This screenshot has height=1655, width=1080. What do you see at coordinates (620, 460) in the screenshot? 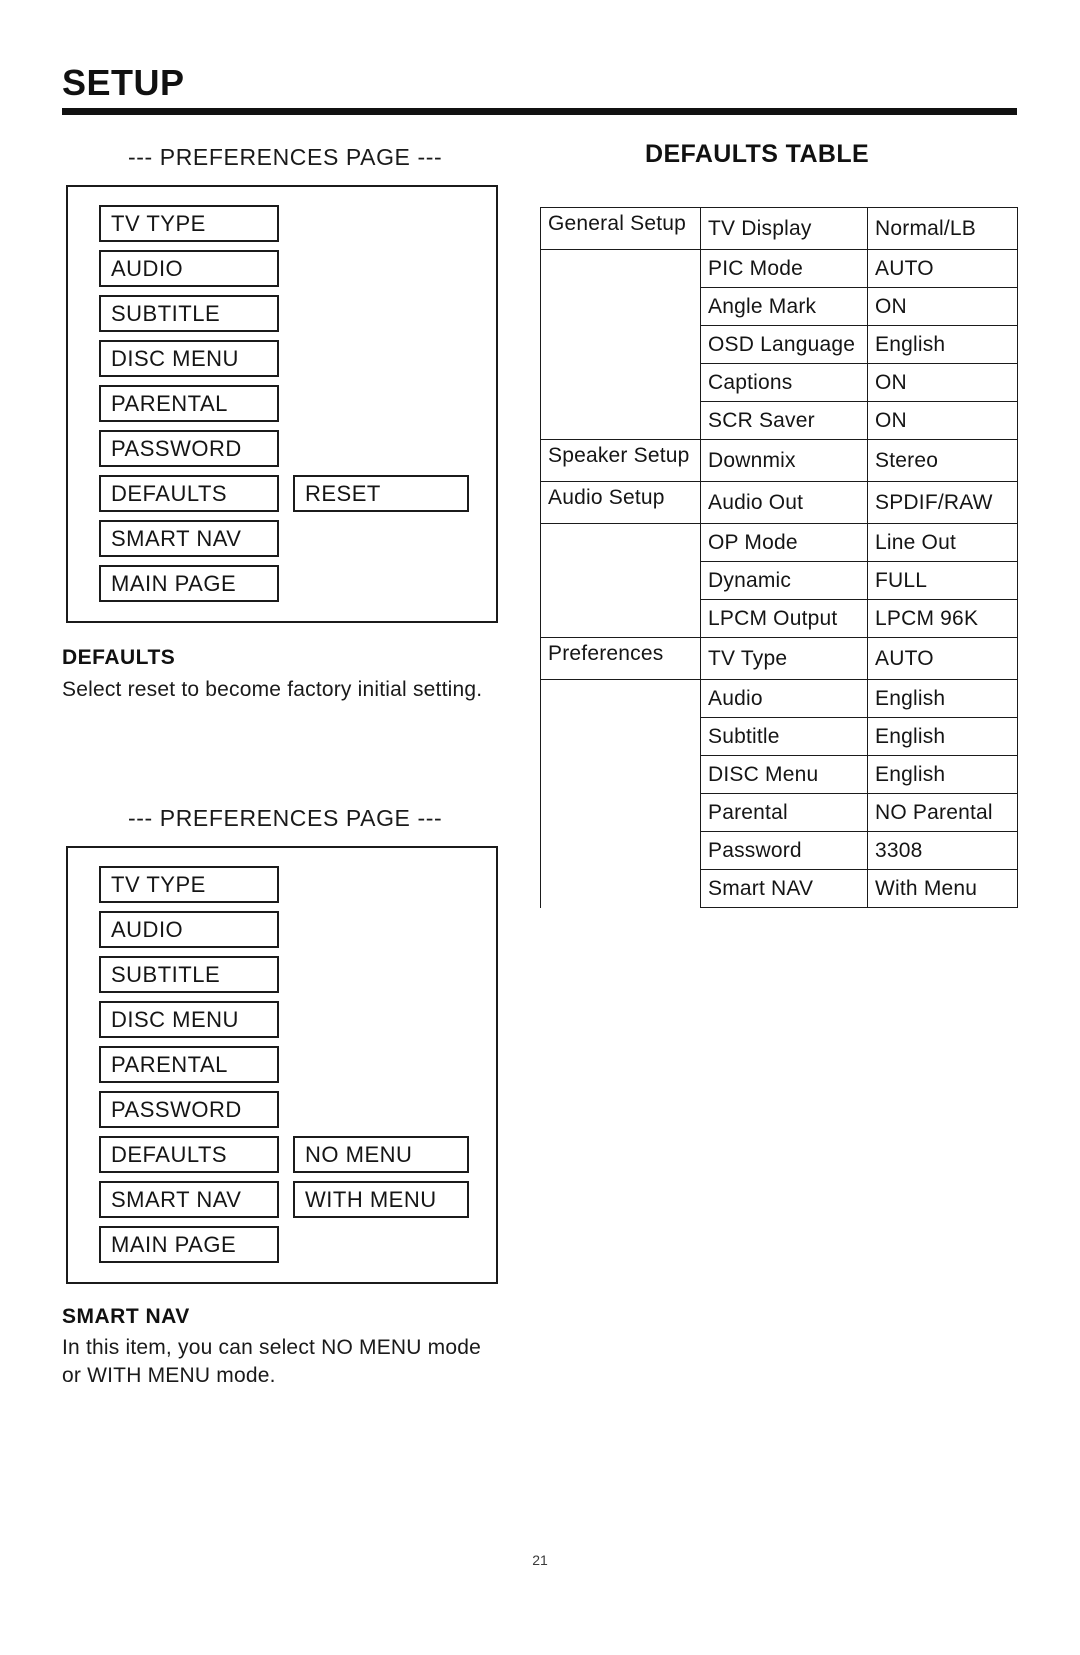
I see `table-cell-group: Speaker Setup` at bounding box center [620, 460].